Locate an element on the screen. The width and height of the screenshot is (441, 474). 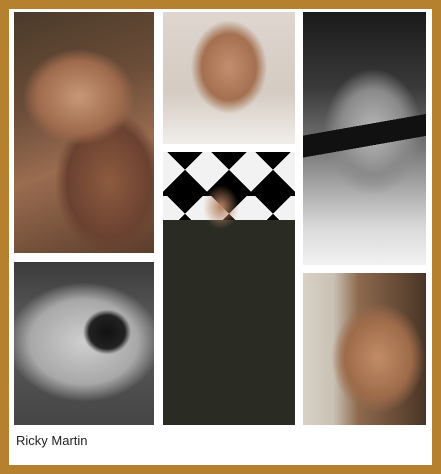
photo-ring-hand-bw is located at coordinates (84, 343).